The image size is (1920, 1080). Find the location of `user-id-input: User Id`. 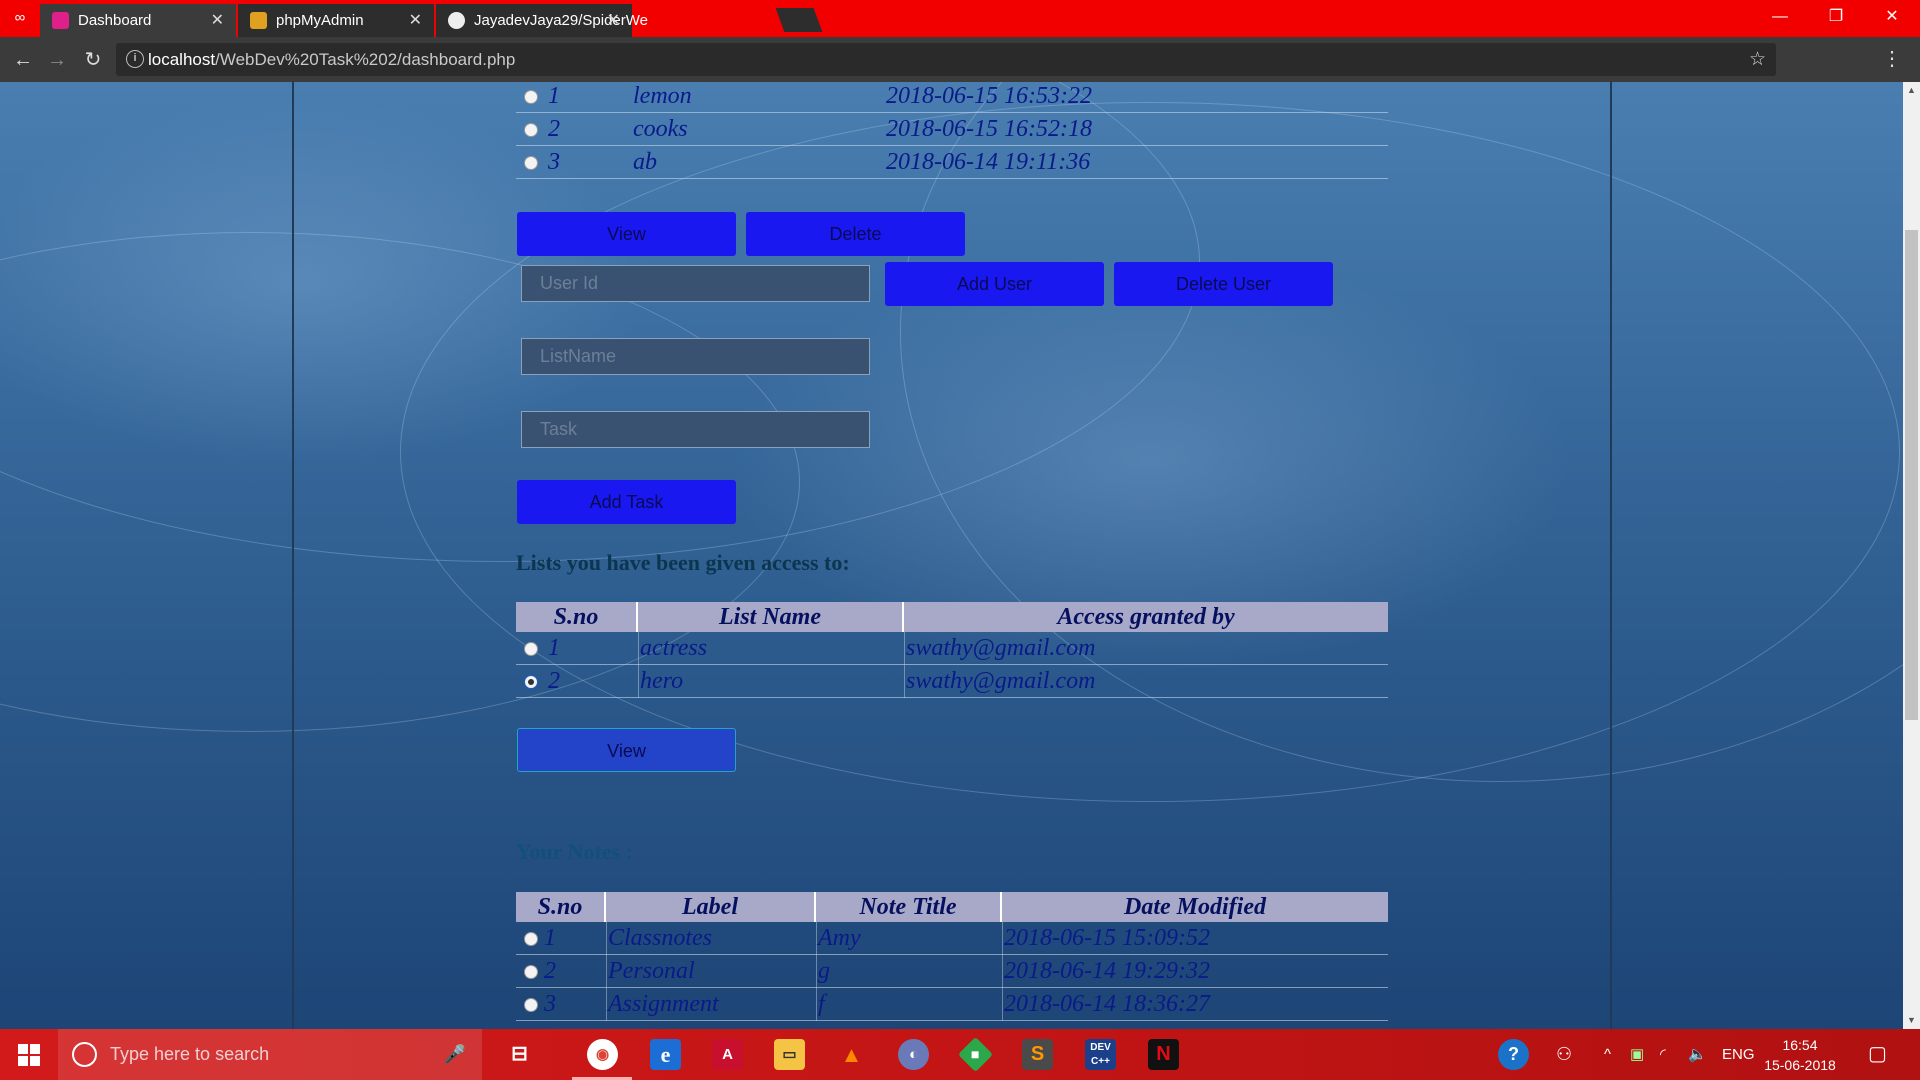

user-id-input: User Id is located at coordinates (695, 283).